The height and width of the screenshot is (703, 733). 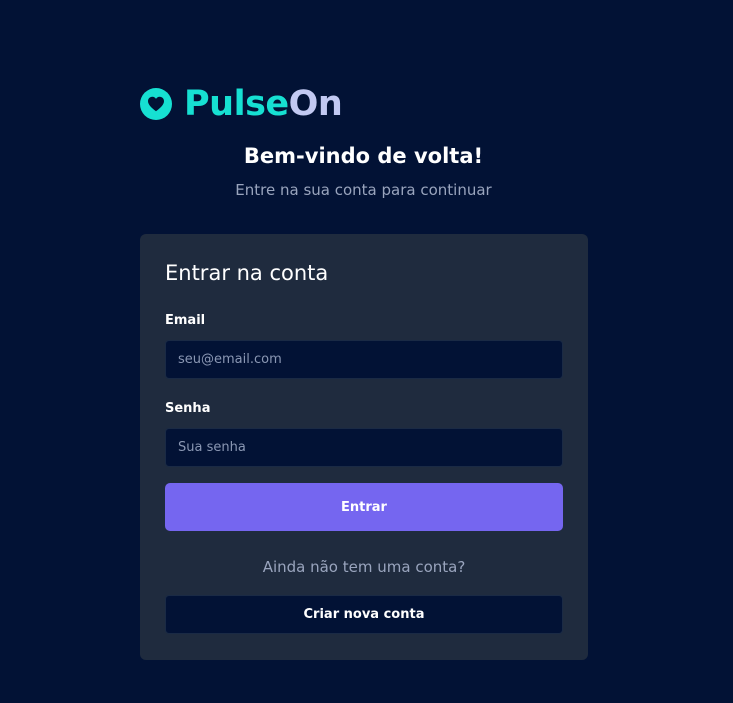 I want to click on card-title: Entrar na conta, so click(x=247, y=273).